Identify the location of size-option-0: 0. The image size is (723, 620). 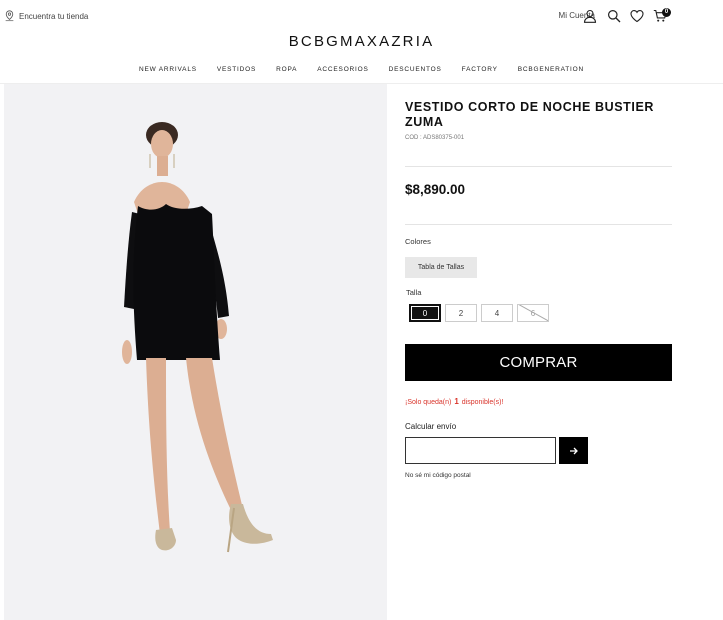
(425, 313).